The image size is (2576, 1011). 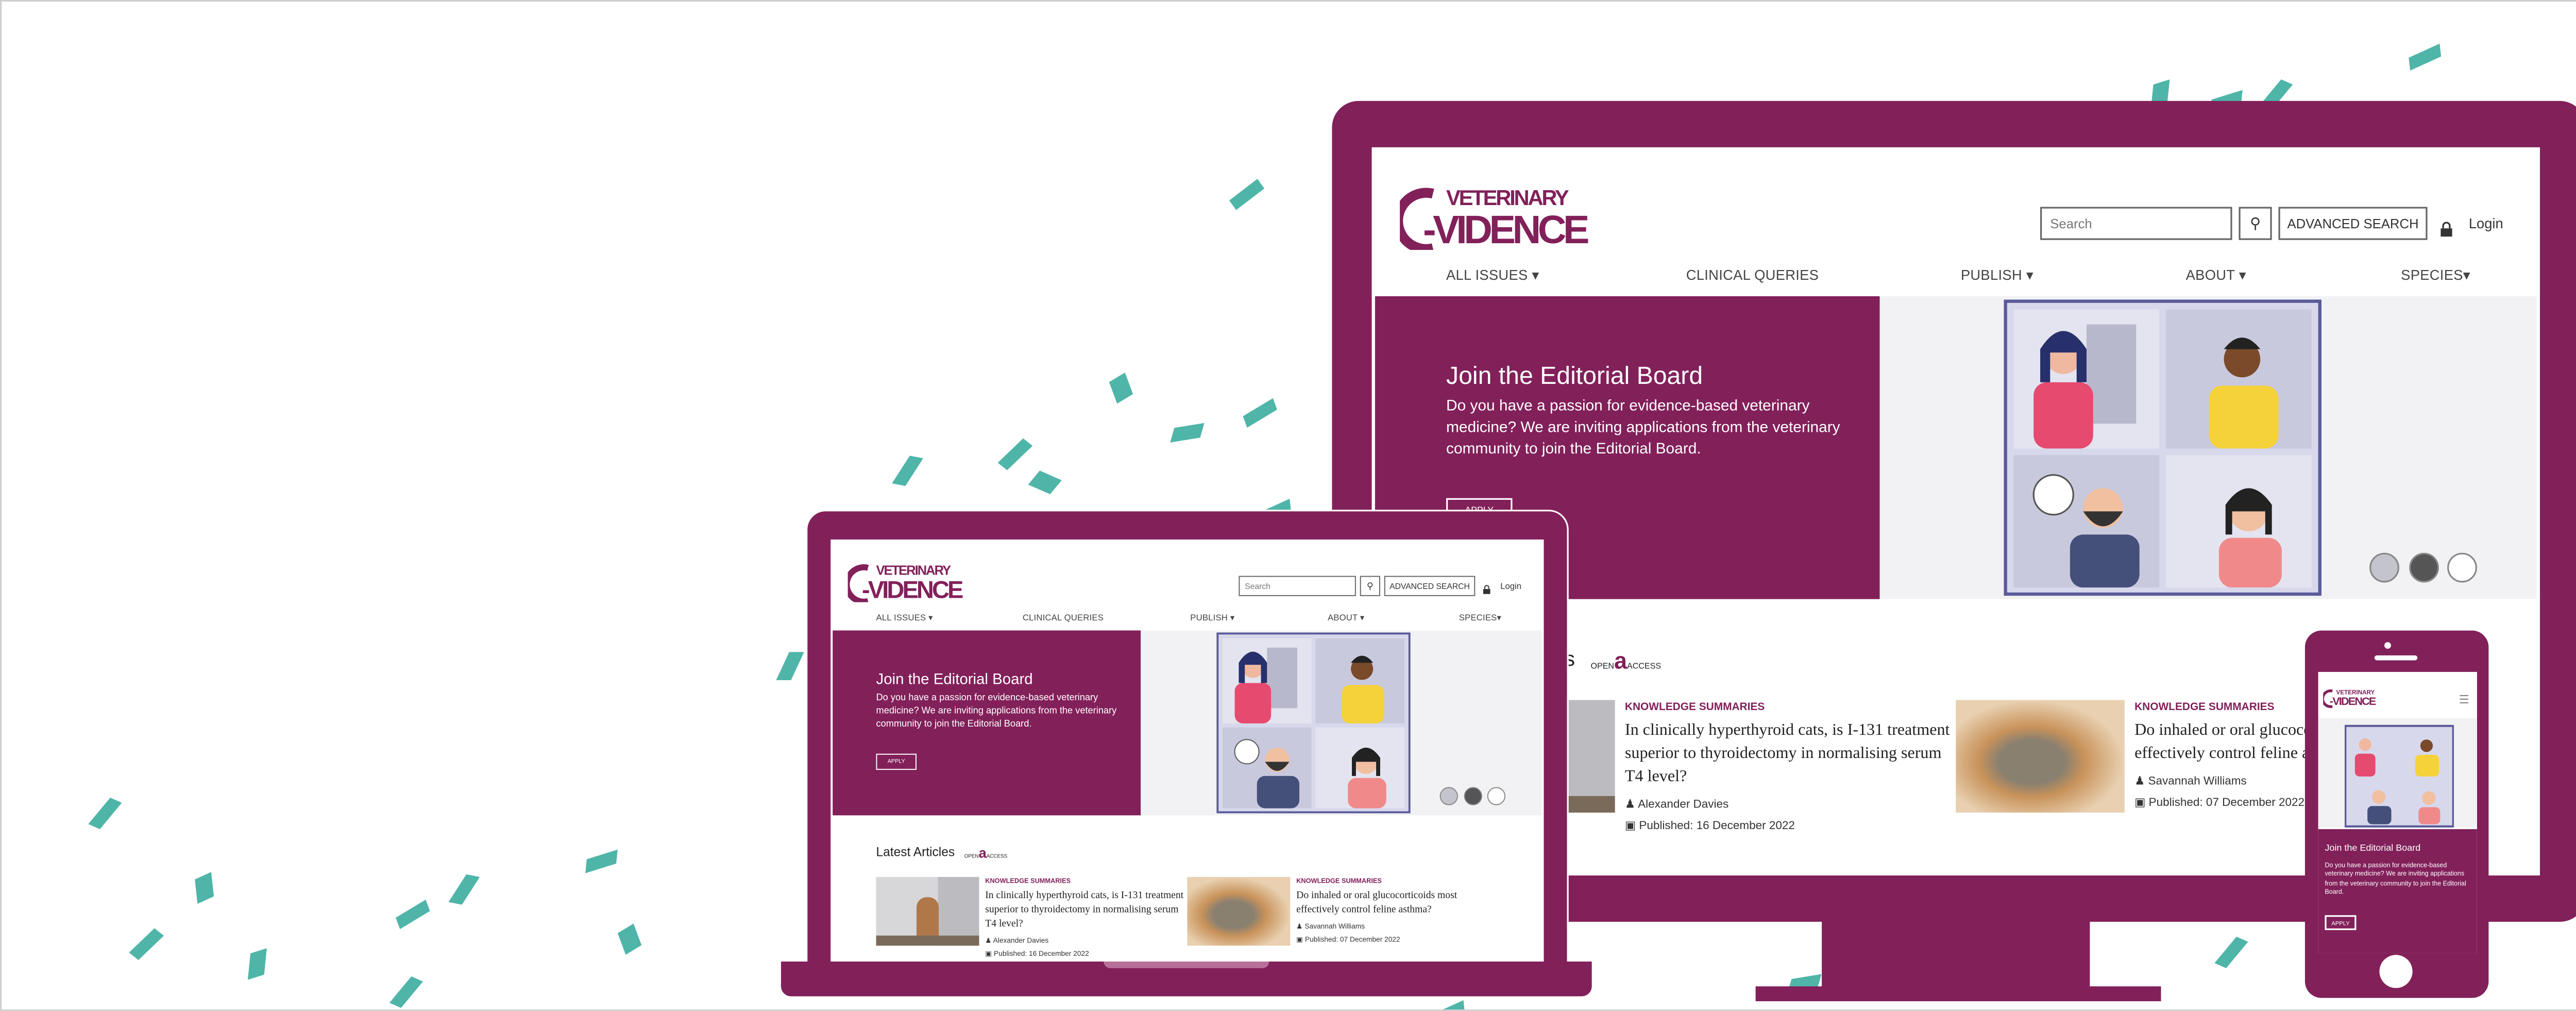 I want to click on apply-label: APPLY, so click(x=896, y=762).